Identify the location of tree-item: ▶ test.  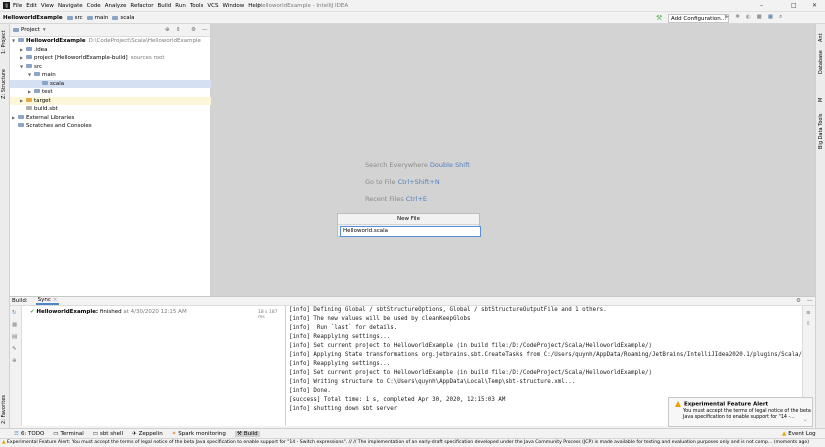
(119, 92).